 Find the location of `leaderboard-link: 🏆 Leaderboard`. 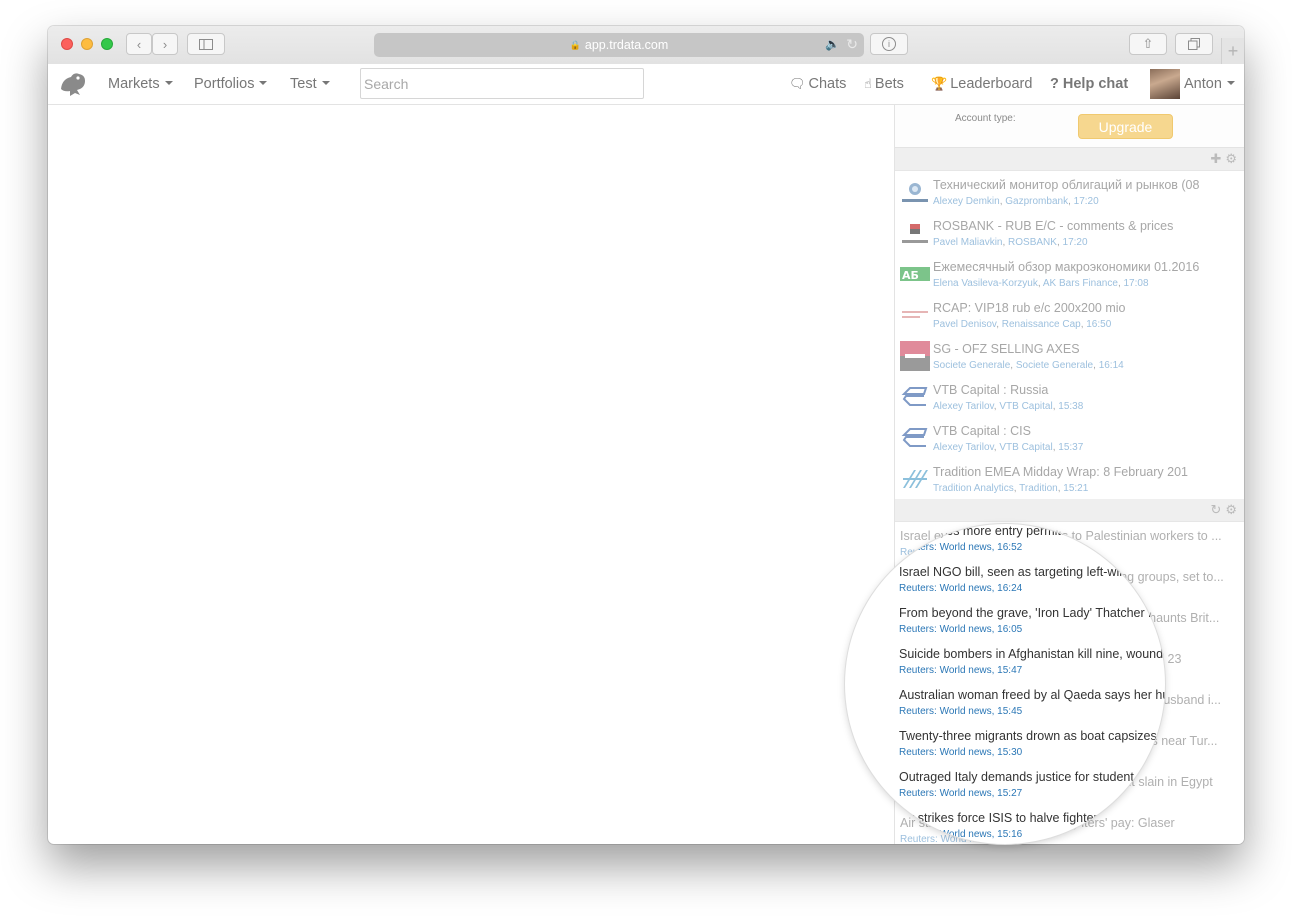

leaderboard-link: 🏆 Leaderboard is located at coordinates (981, 84).